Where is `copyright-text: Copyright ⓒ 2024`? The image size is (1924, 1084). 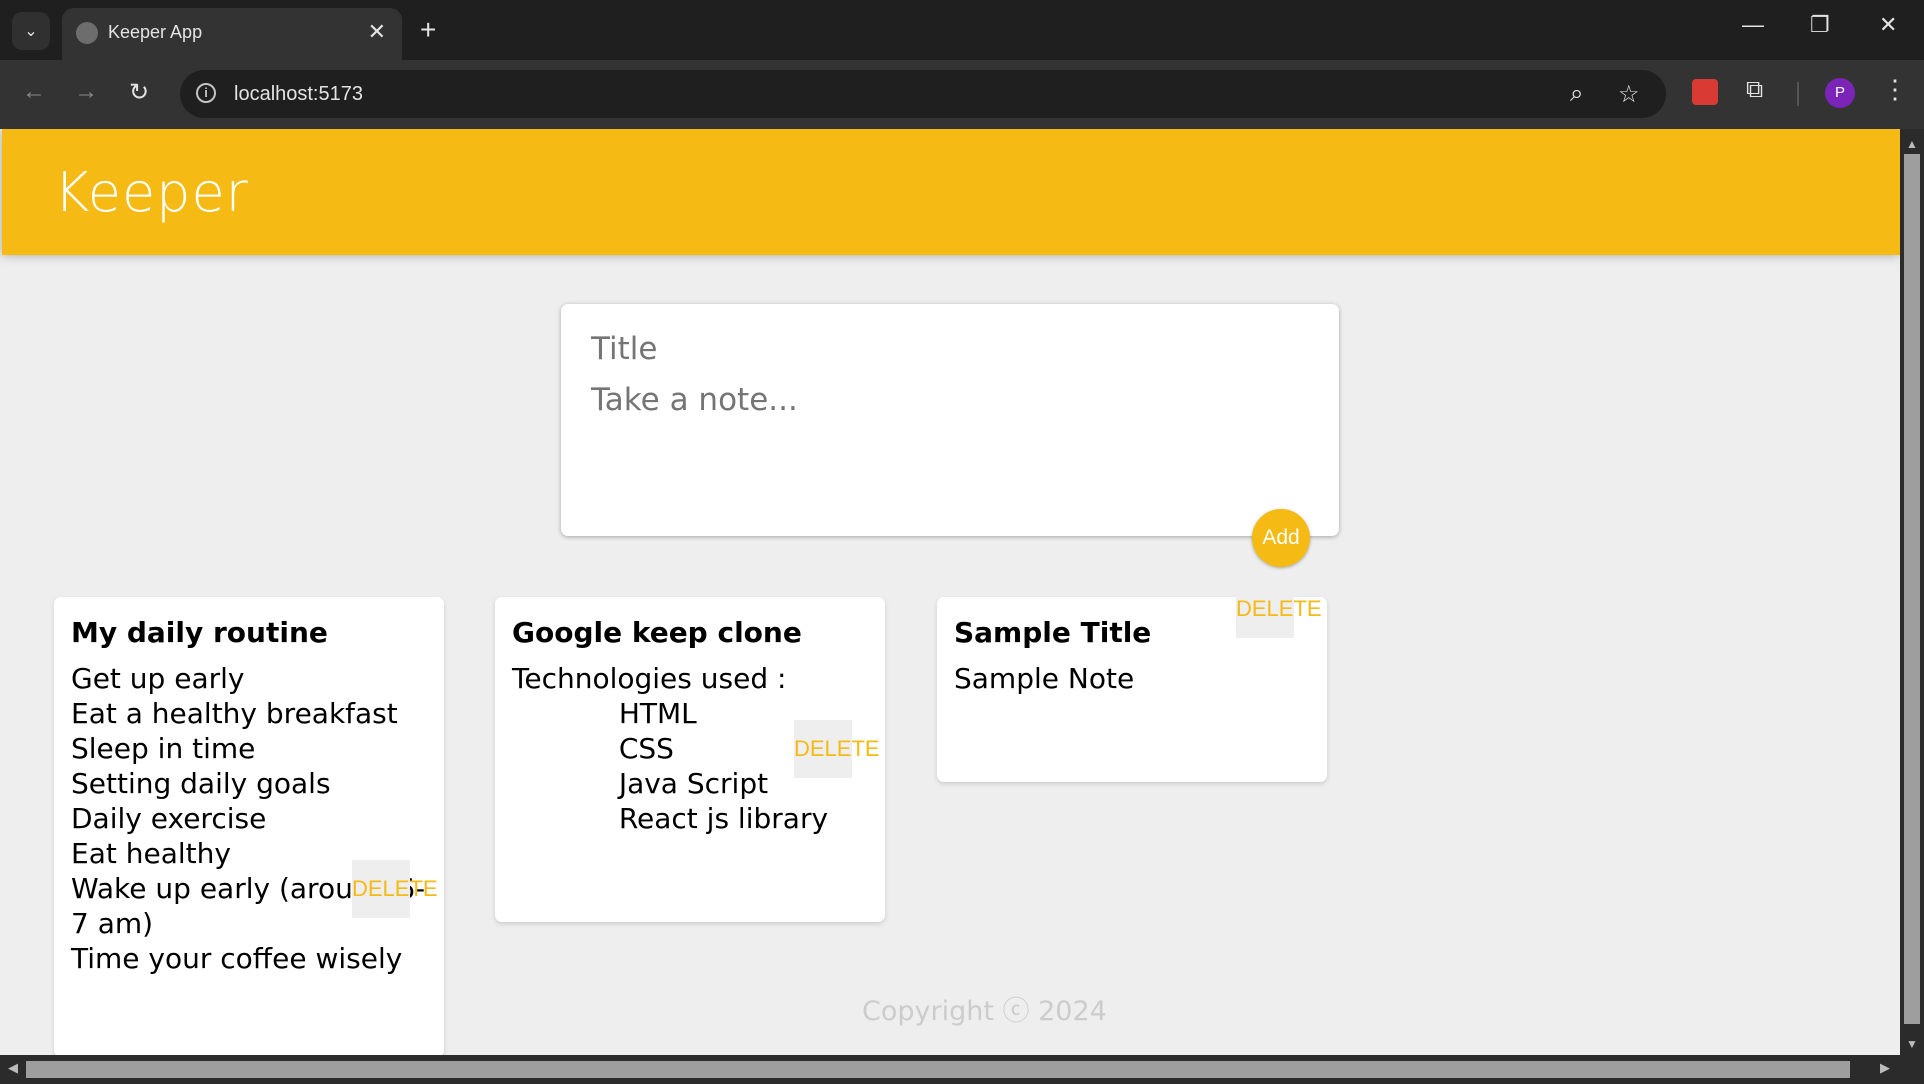 copyright-text: Copyright ⓒ 2024 is located at coordinates (984, 1011).